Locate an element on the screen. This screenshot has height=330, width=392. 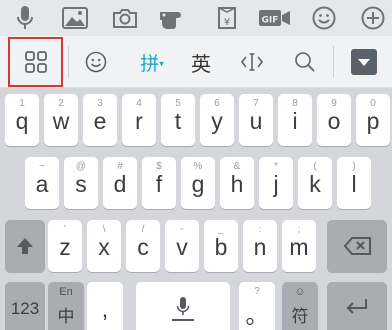
key-q: 1q is located at coordinates (22, 120).